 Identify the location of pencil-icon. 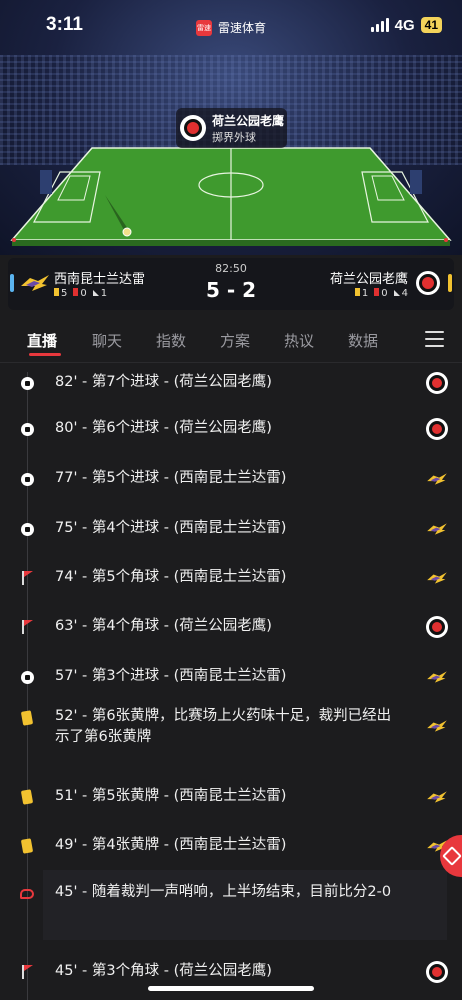
(452, 856).